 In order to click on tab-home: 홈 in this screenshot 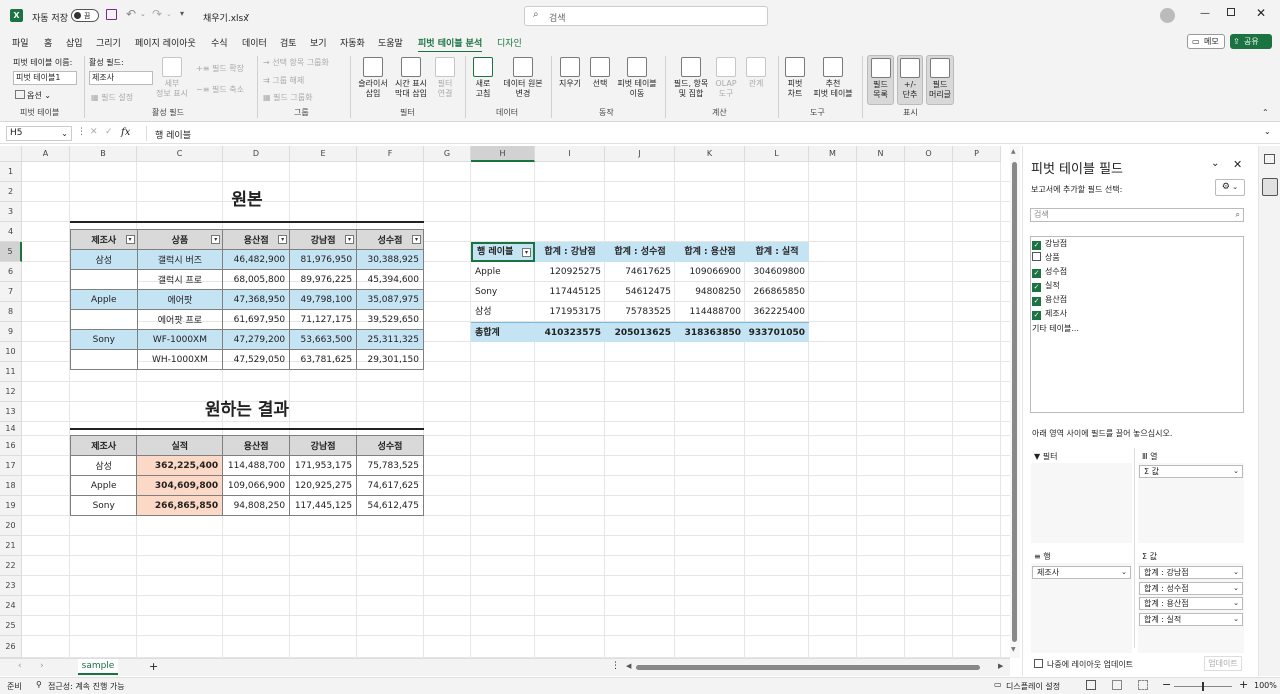, I will do `click(48, 42)`.